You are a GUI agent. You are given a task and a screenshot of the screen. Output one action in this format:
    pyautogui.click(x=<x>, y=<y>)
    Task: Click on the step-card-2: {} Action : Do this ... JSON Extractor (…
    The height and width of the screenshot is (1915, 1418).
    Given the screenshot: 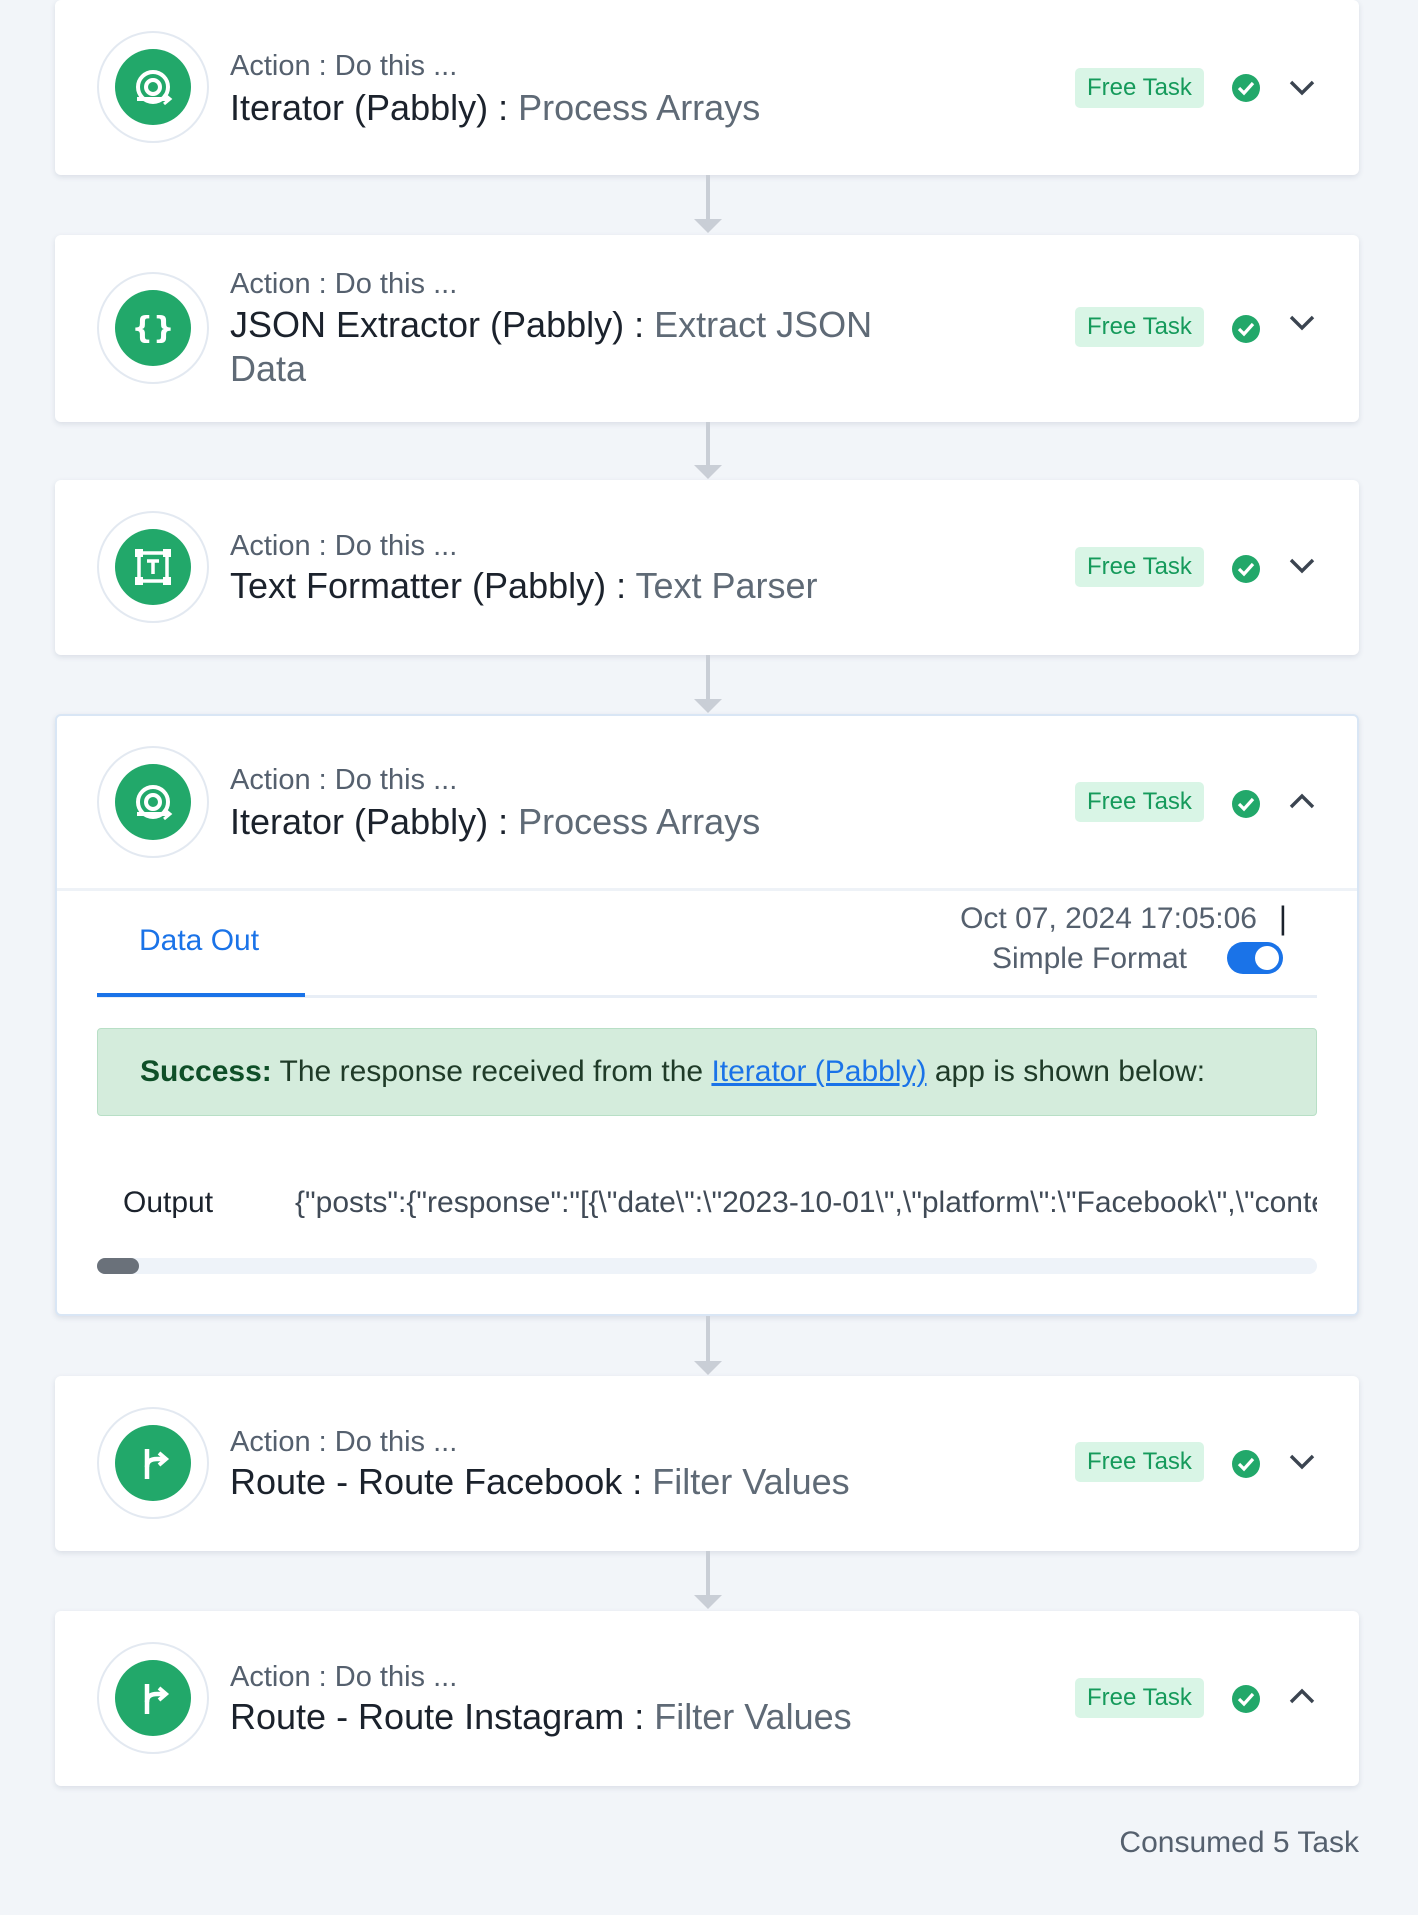 What is the action you would take?
    pyautogui.click(x=707, y=328)
    